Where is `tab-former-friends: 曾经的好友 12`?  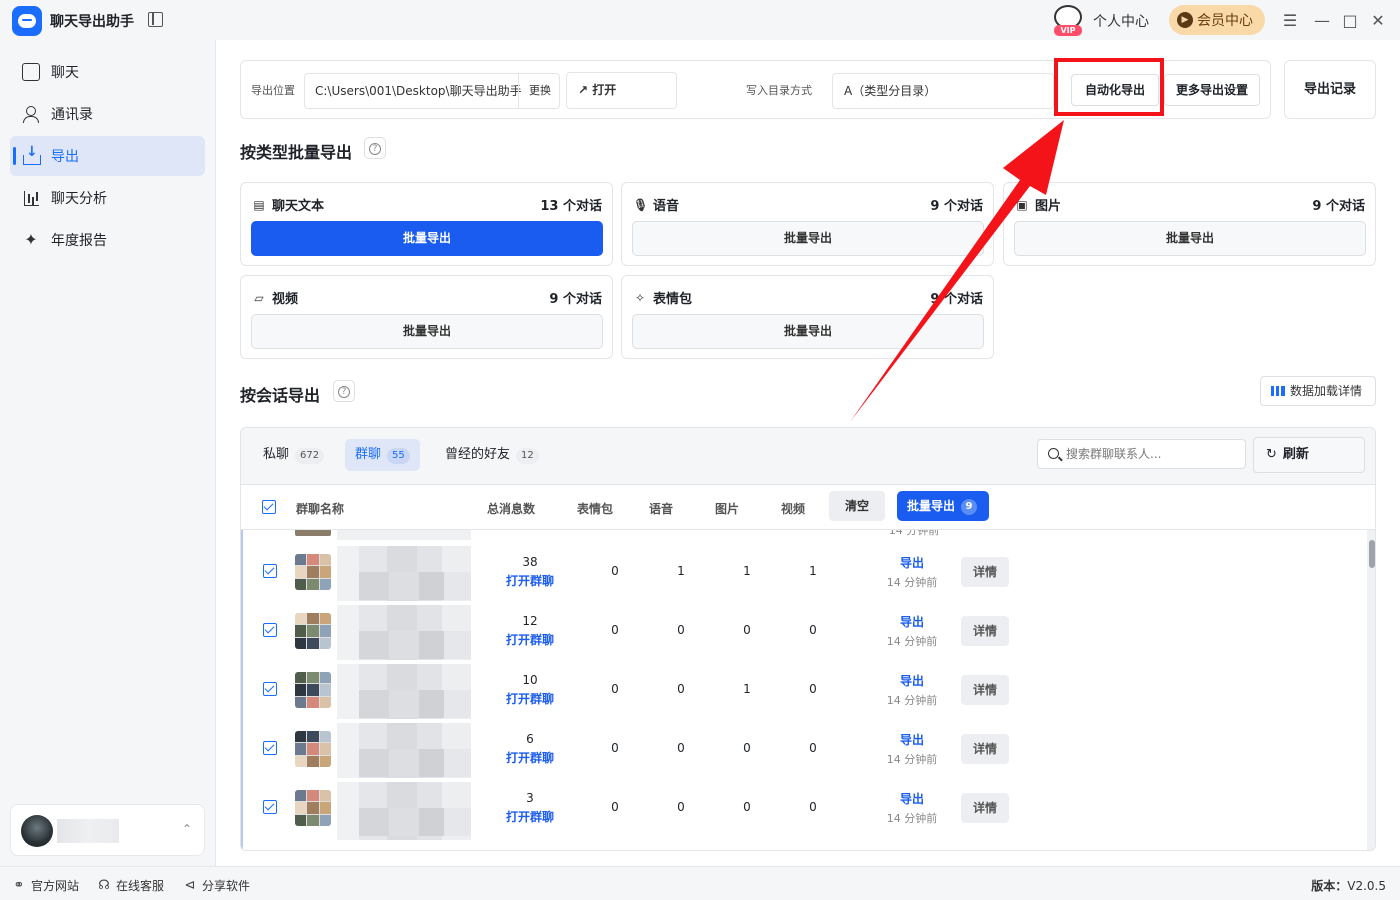
tab-former-friends: 曾经的好友 12 is located at coordinates (492, 455).